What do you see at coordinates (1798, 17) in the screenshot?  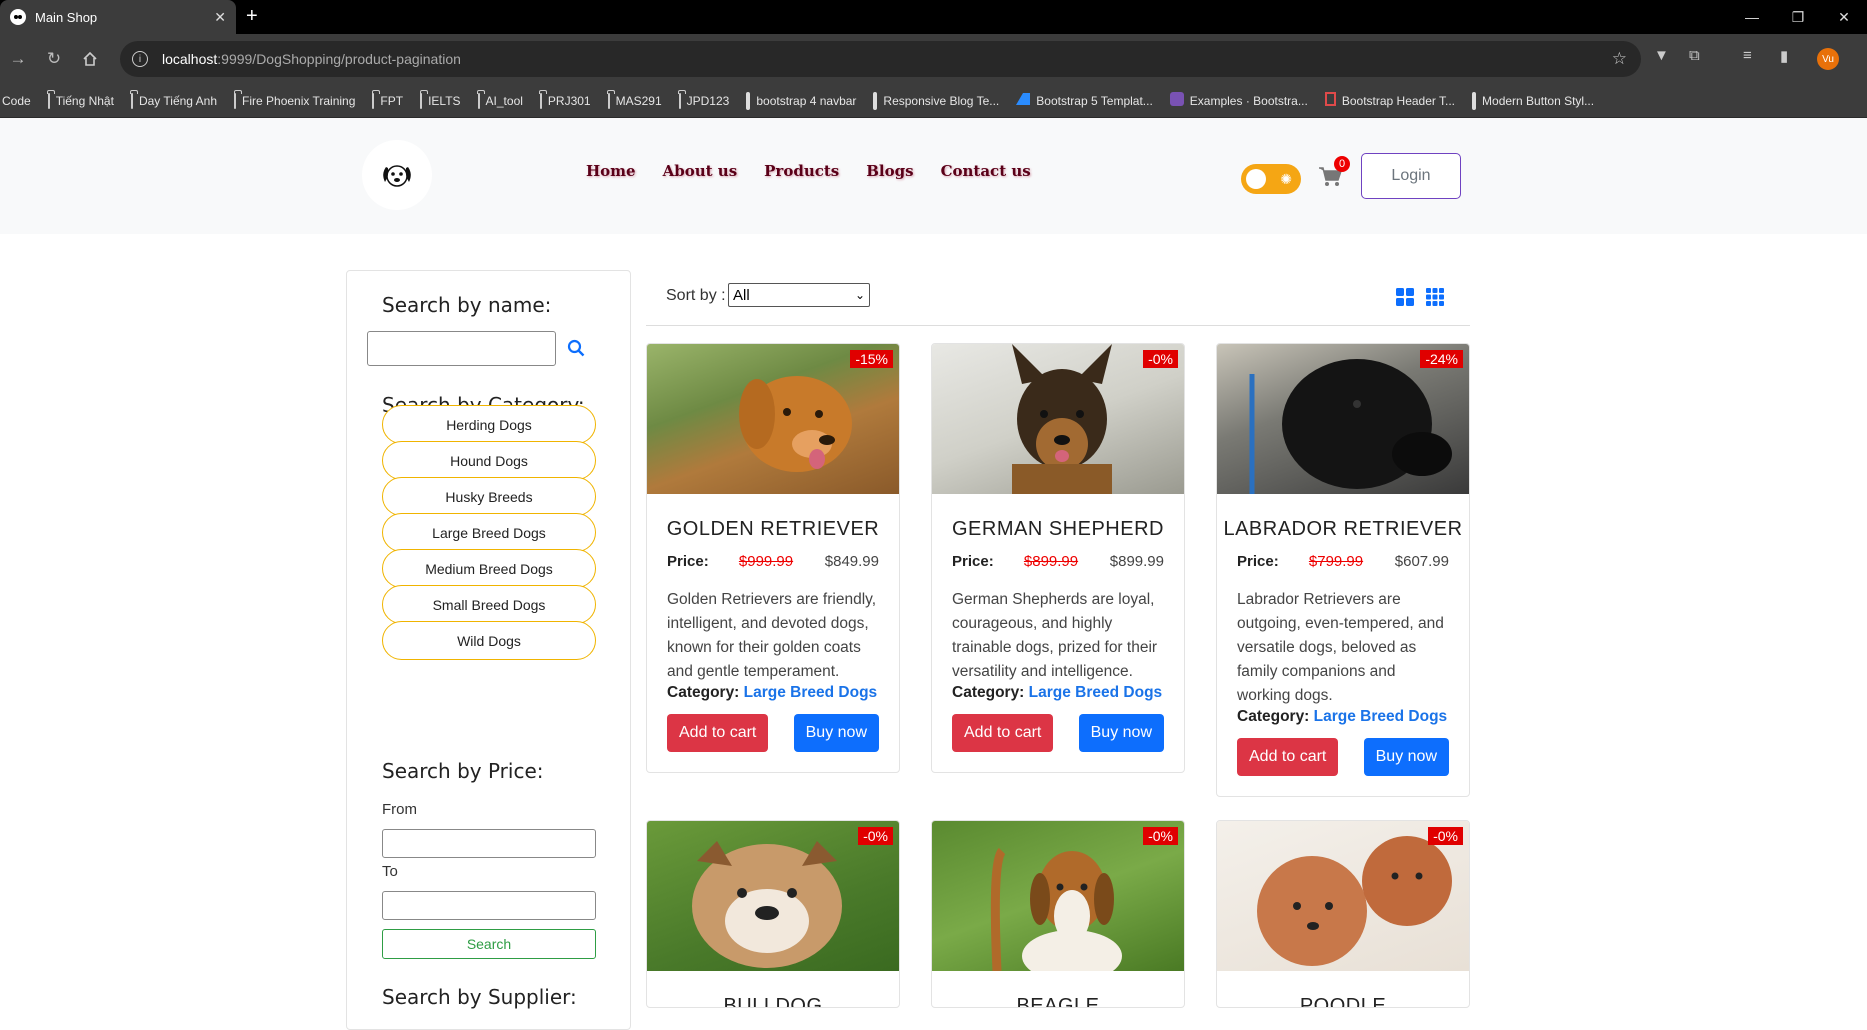 I see `restore-icon: ❐` at bounding box center [1798, 17].